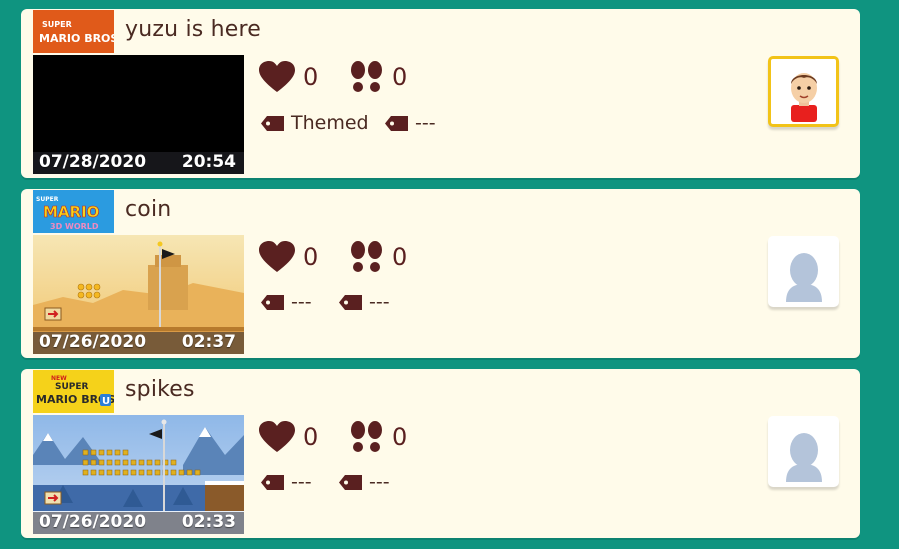 This screenshot has height=549, width=899. What do you see at coordinates (71, 212) in the screenshot?
I see `svg-text: MARIO` at bounding box center [71, 212].